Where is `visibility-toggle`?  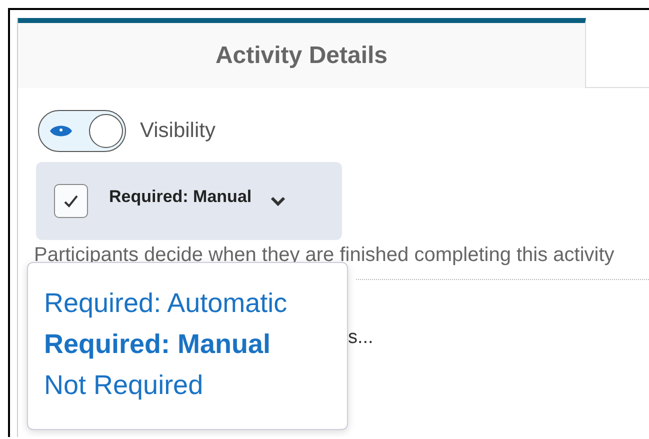 visibility-toggle is located at coordinates (82, 131).